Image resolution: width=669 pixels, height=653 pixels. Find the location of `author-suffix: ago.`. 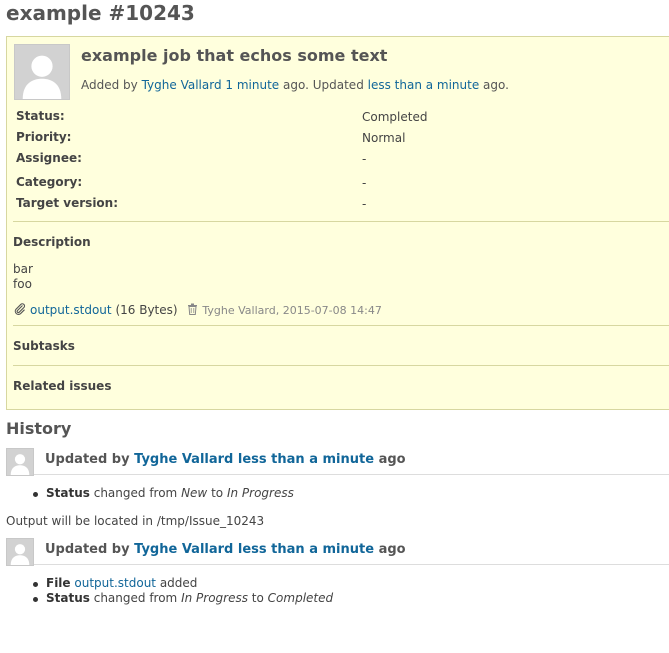

author-suffix: ago. is located at coordinates (494, 85).